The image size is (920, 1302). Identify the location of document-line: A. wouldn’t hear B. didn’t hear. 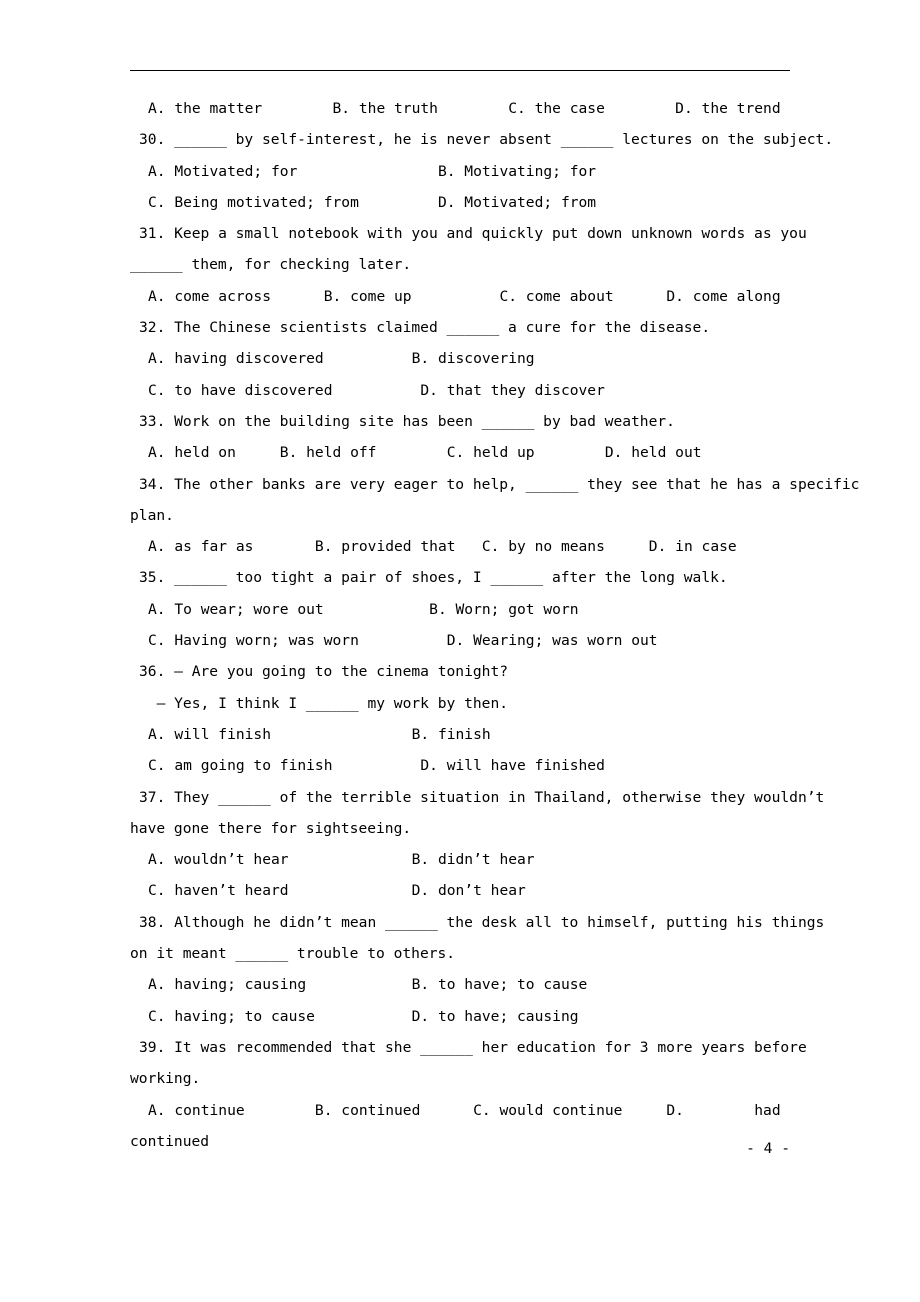
(341, 860).